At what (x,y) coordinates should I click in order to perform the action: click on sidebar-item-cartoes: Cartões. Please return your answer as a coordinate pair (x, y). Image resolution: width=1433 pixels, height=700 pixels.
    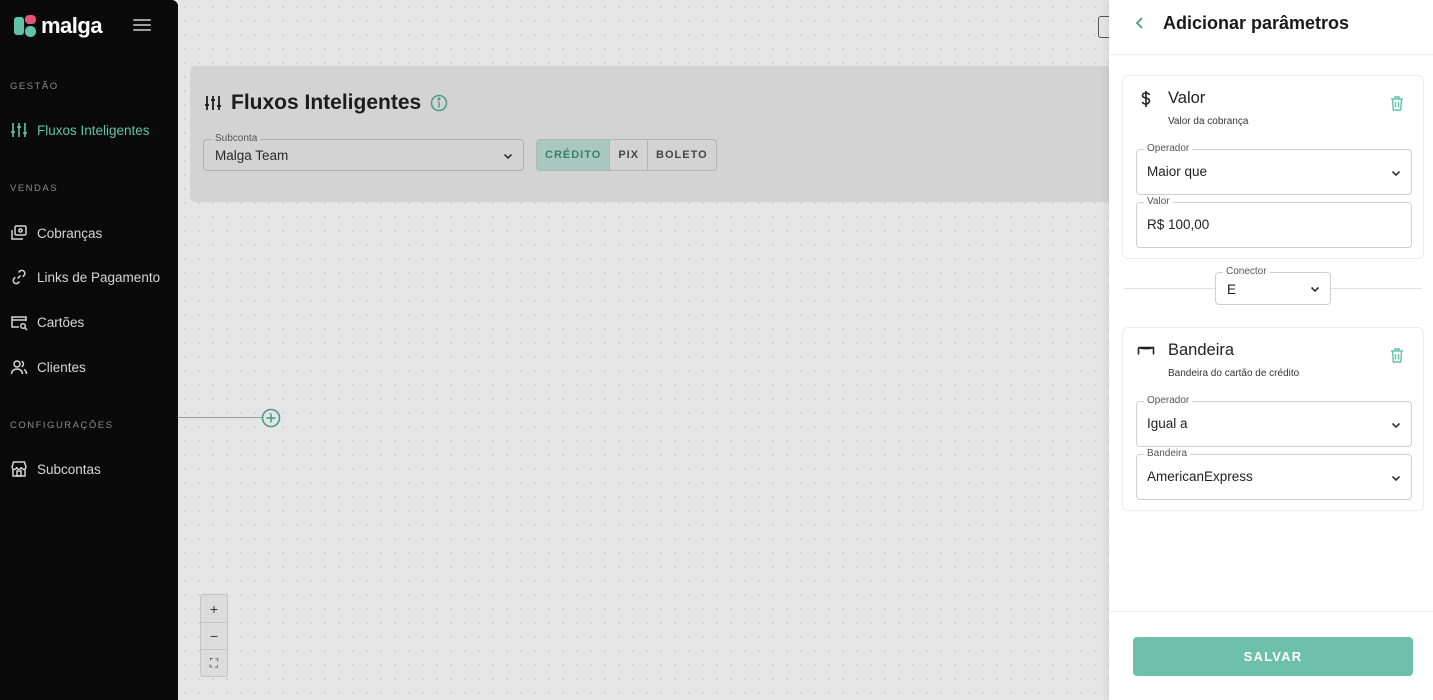
    Looking at the image, I should click on (47, 322).